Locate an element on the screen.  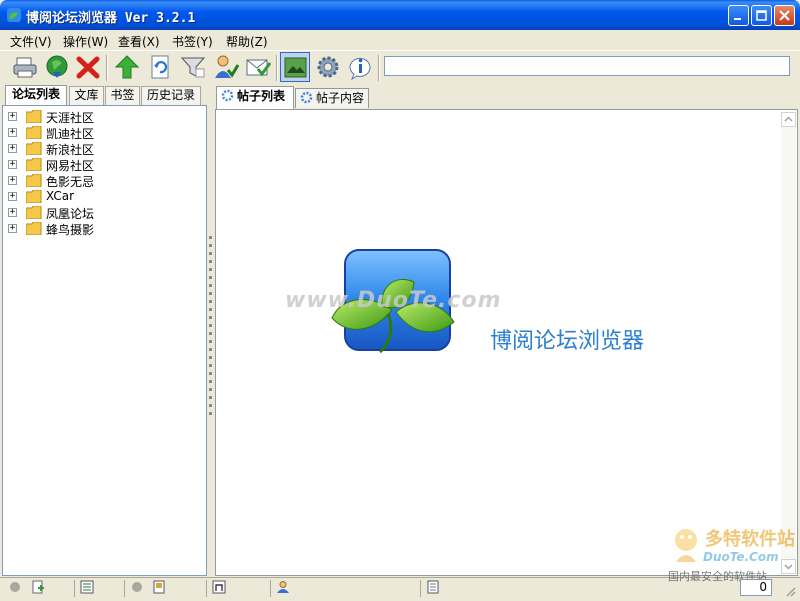
menu-help: 帮助(Z) is located at coordinates (247, 41).